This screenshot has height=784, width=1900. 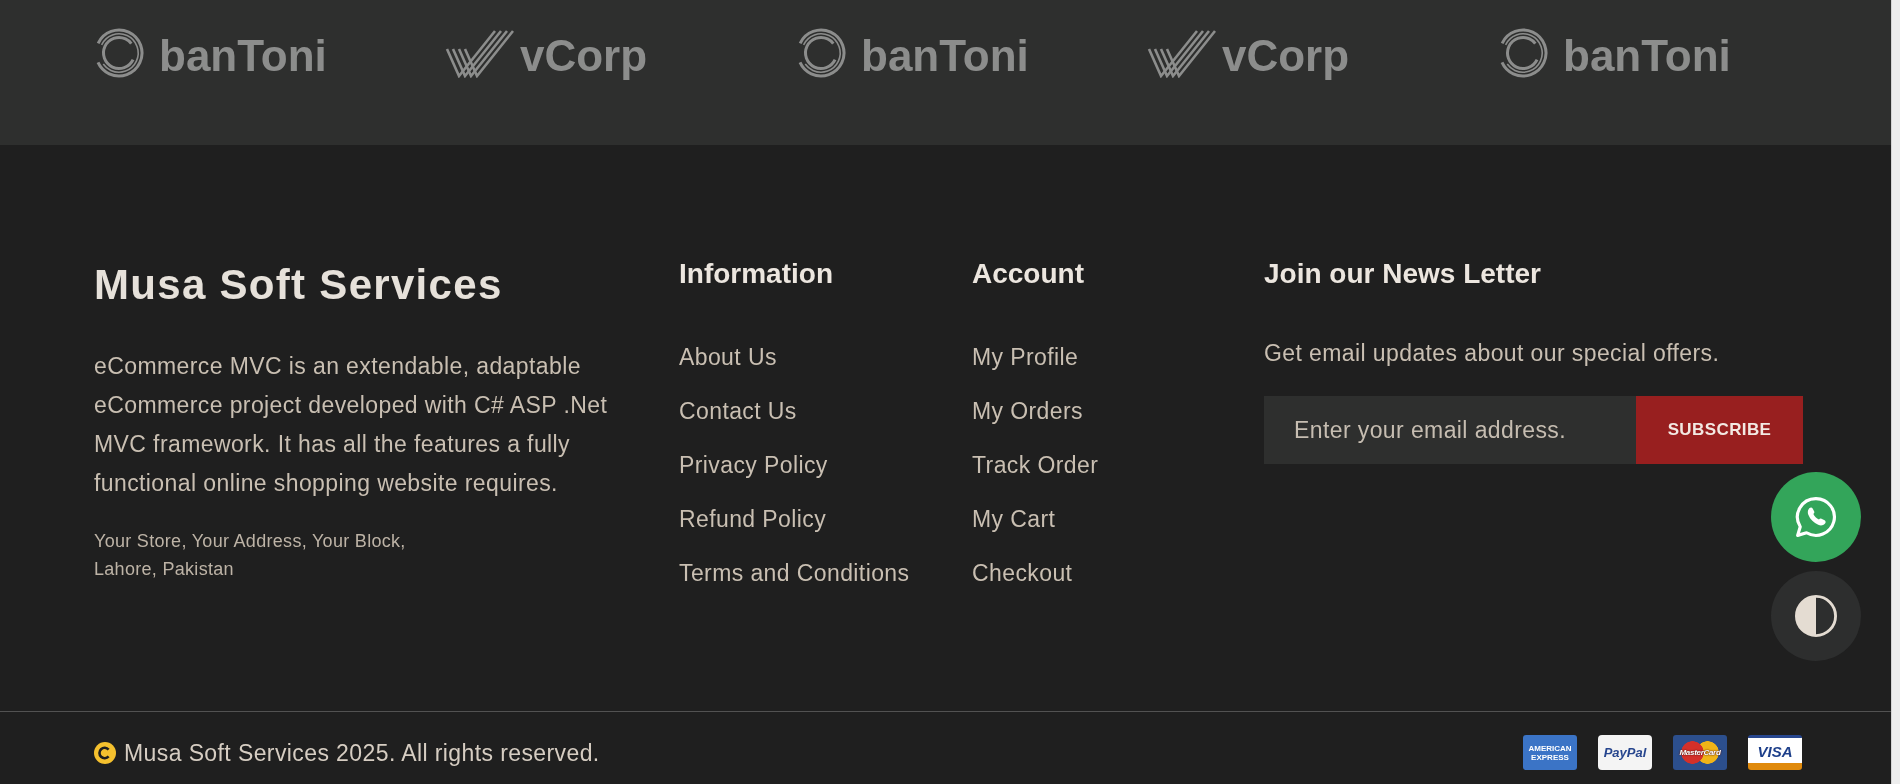 What do you see at coordinates (1035, 465) in the screenshot?
I see `footer-link: Track Order` at bounding box center [1035, 465].